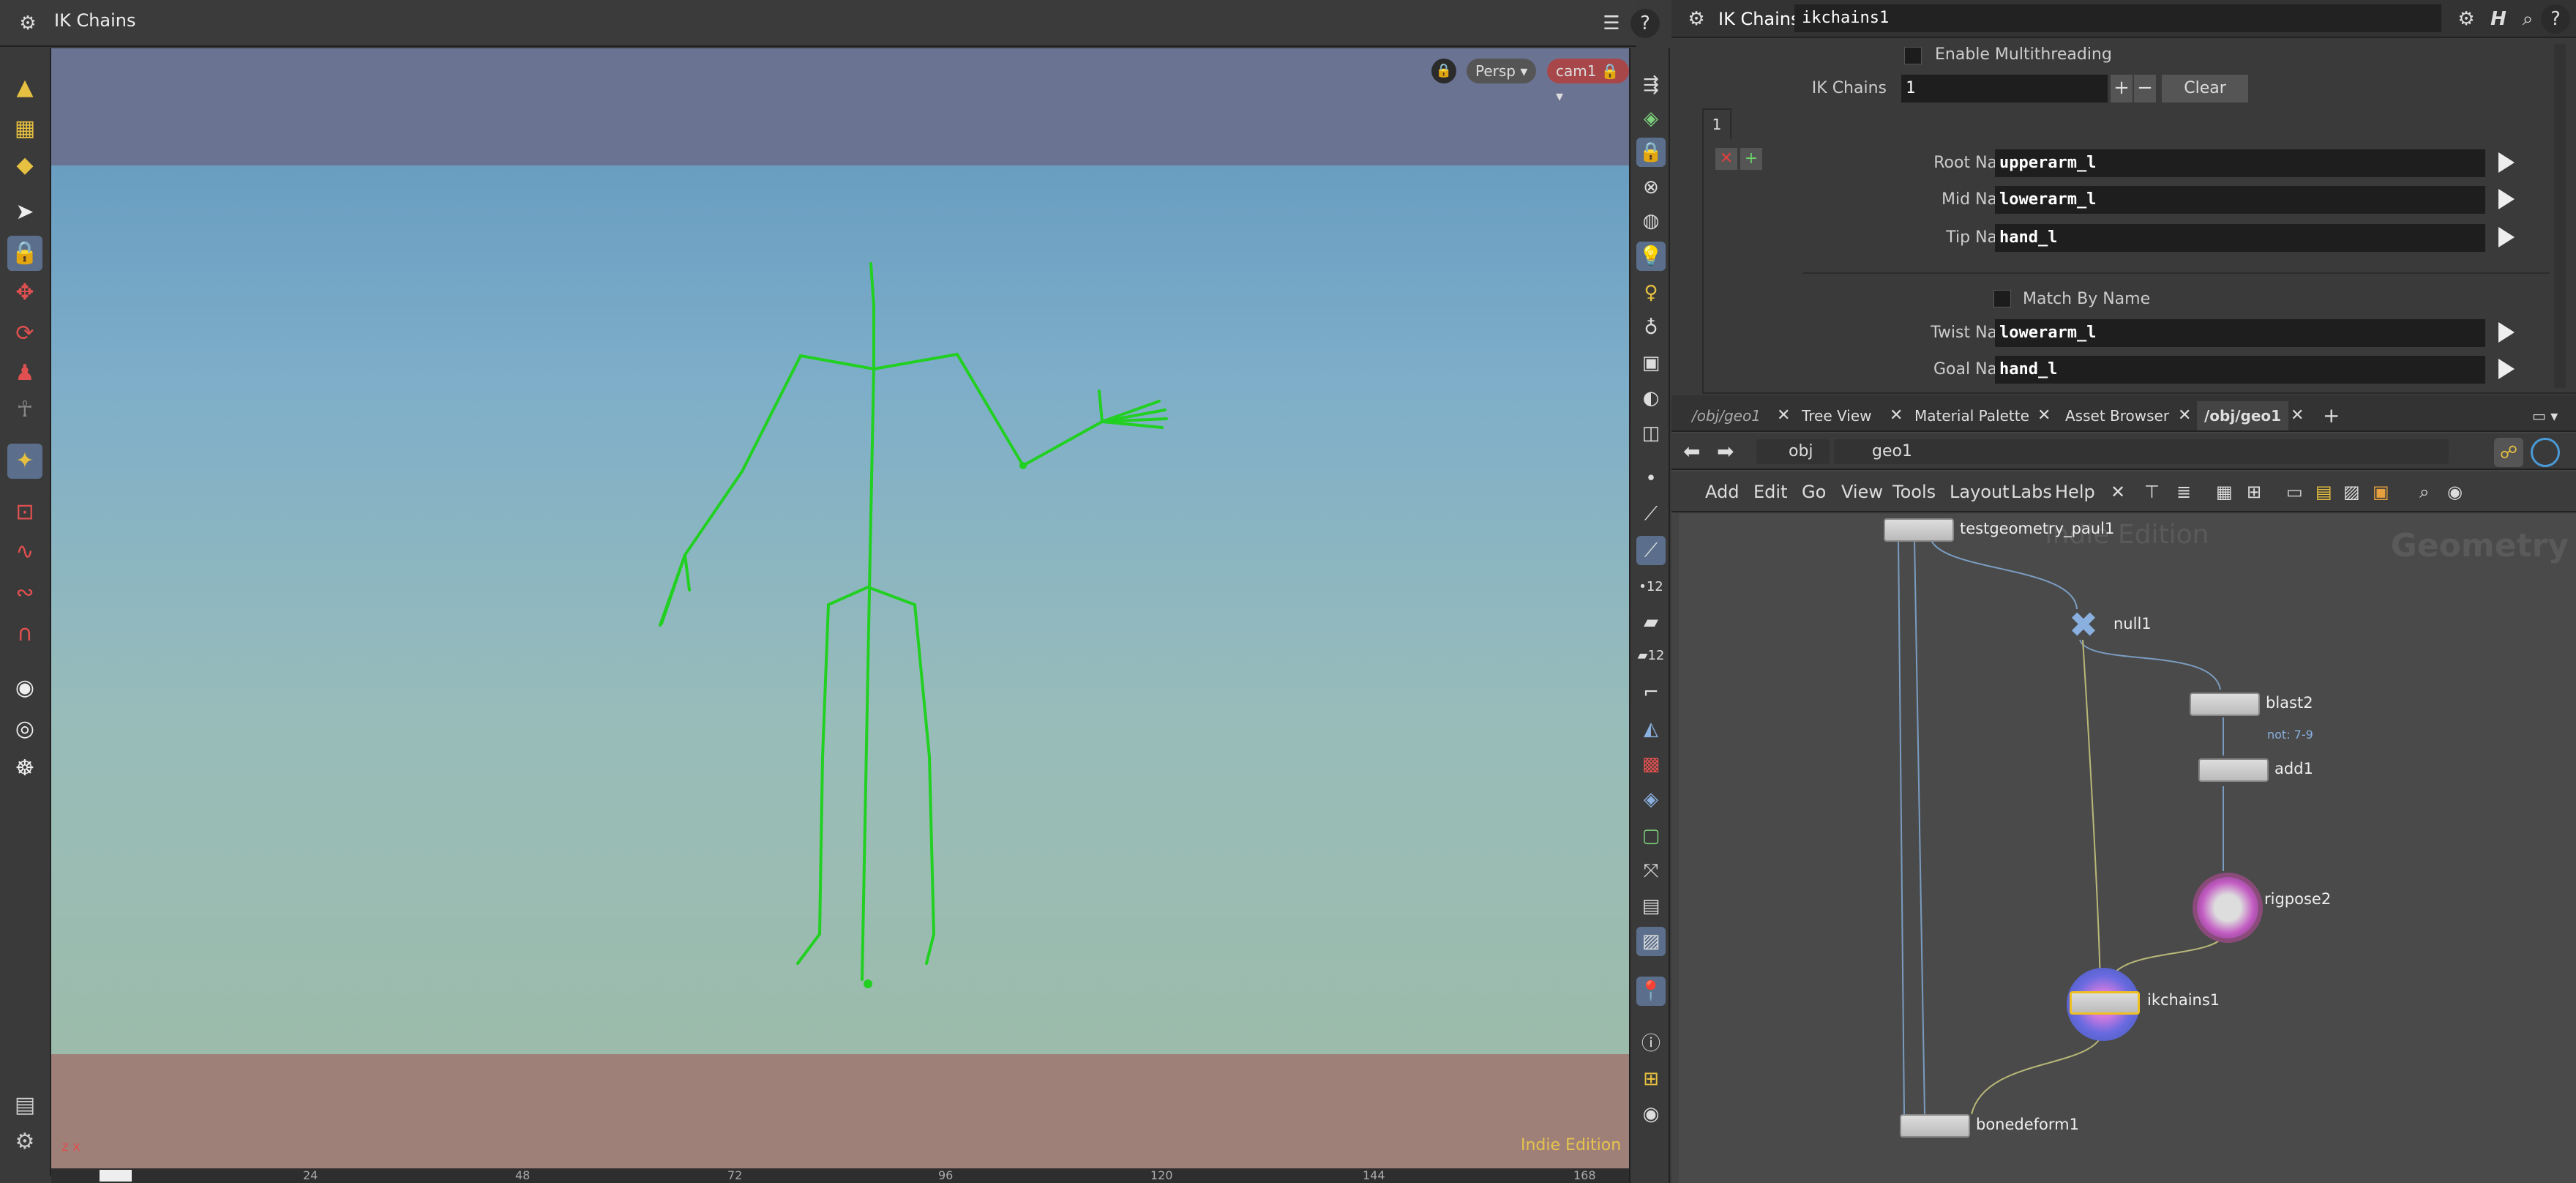  Describe the element at coordinates (2145, 89) in the screenshot. I see `remove-chain-button: −` at that location.